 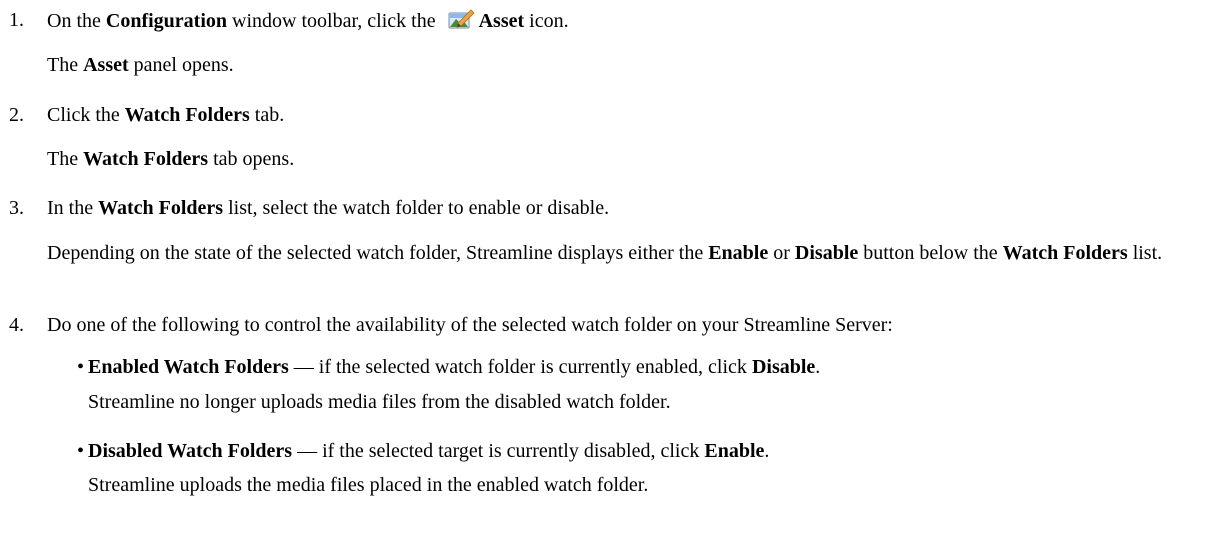 What do you see at coordinates (140, 65) in the screenshot?
I see `step-result: The Asset panel opens.` at bounding box center [140, 65].